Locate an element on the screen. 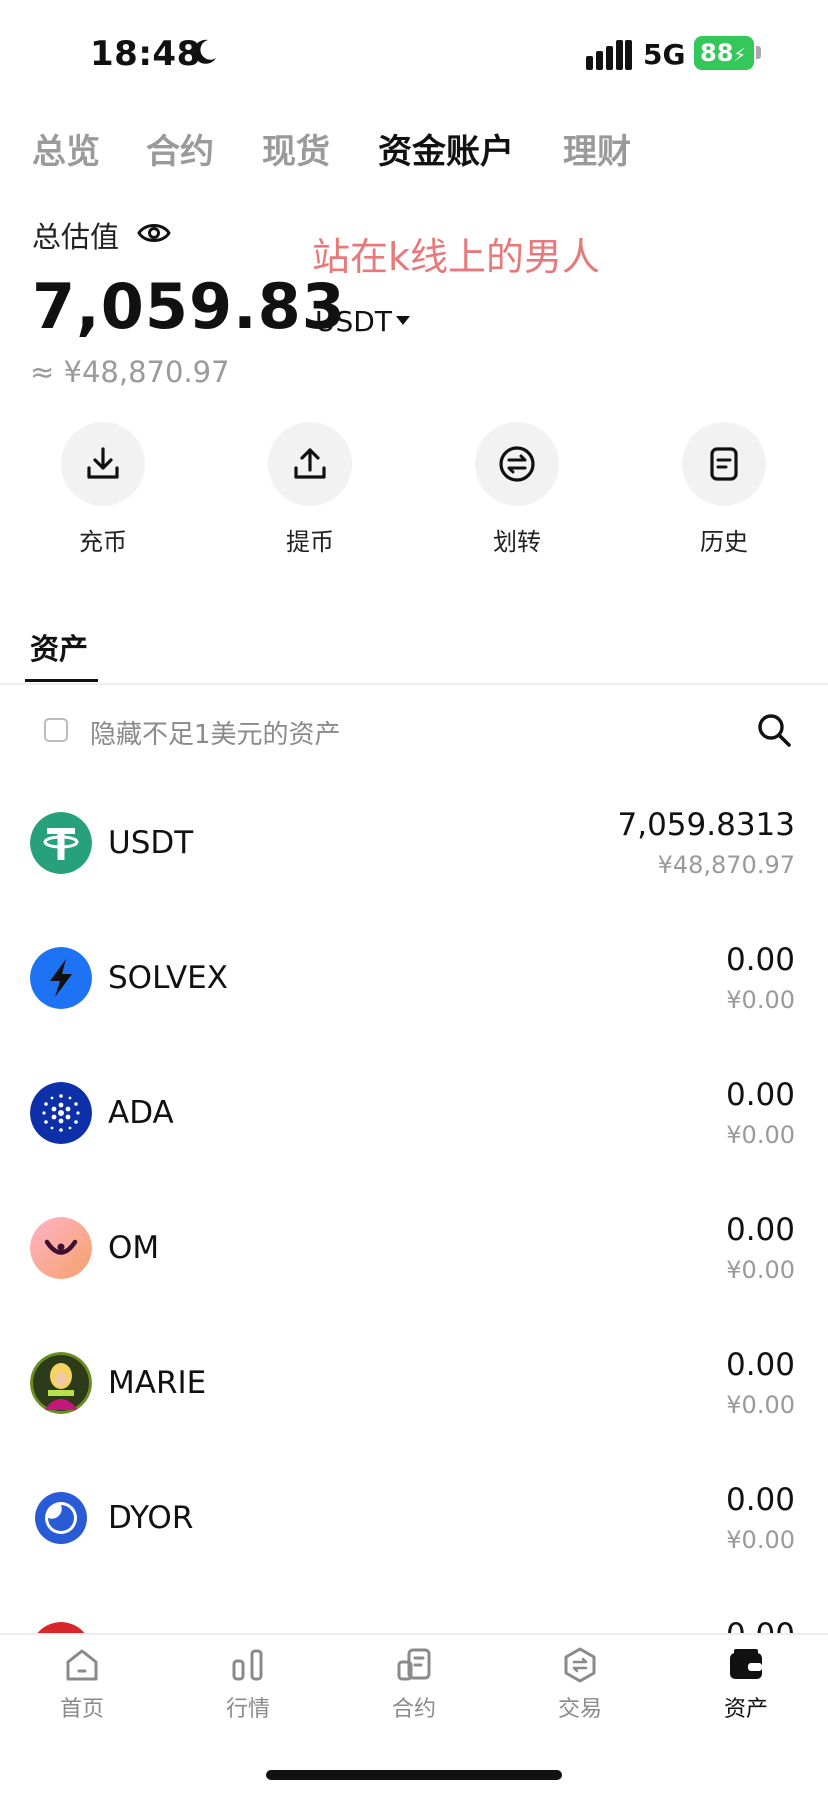 Image resolution: width=828 pixels, height=1797 pixels. asset-row-ada: ADA 0.00 ¥0.00 is located at coordinates (414, 1110).